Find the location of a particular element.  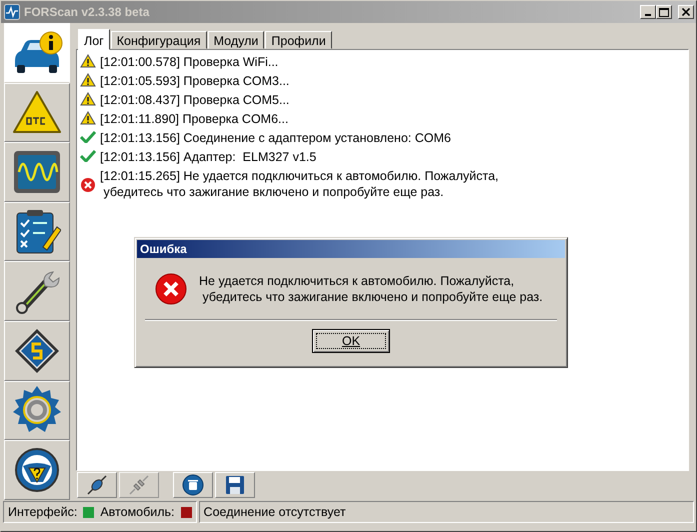

warning-triangle-icon is located at coordinates (37, 112).